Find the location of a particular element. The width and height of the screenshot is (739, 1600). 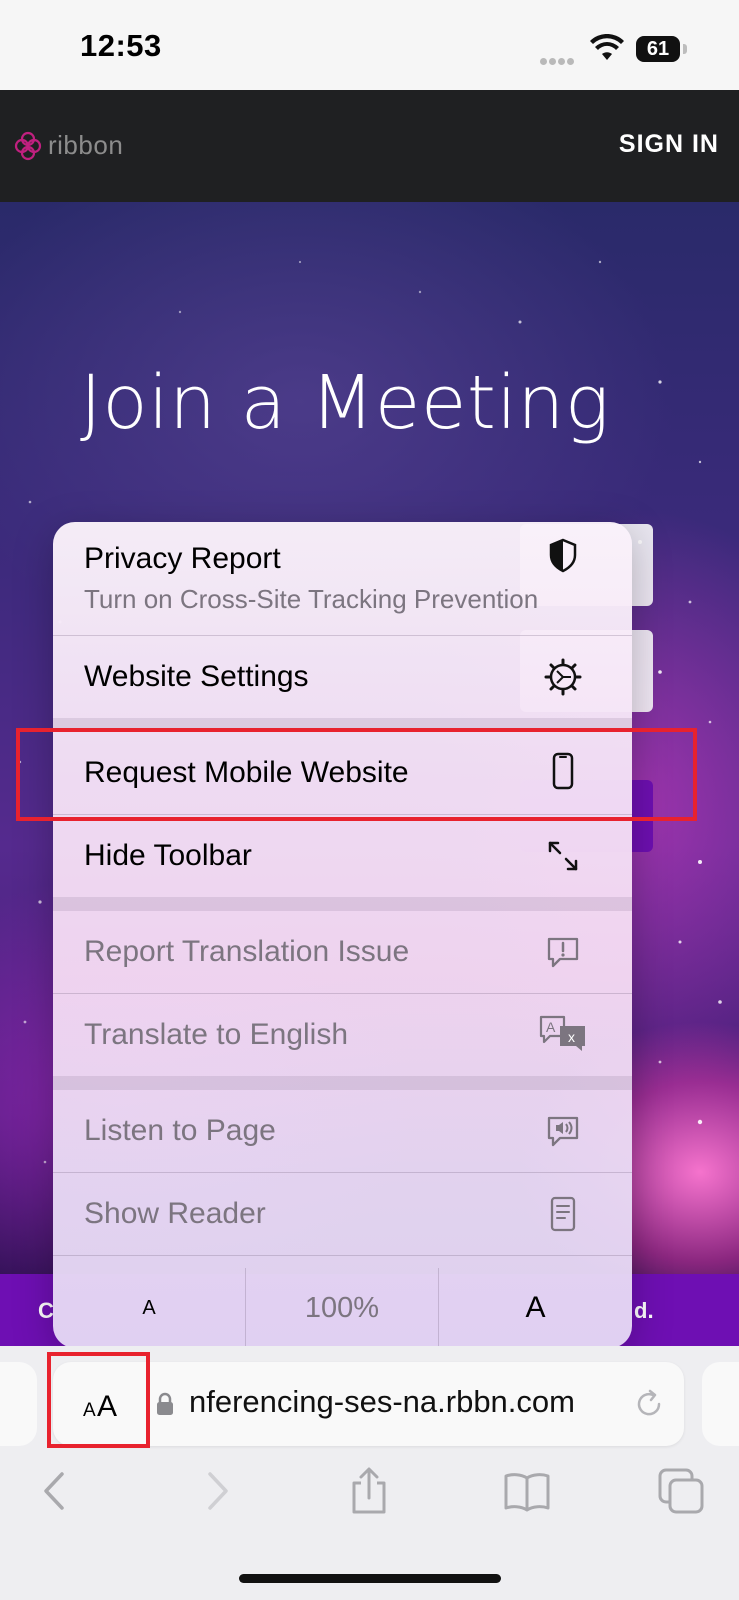

svg-text: x is located at coordinates (571, 1037).